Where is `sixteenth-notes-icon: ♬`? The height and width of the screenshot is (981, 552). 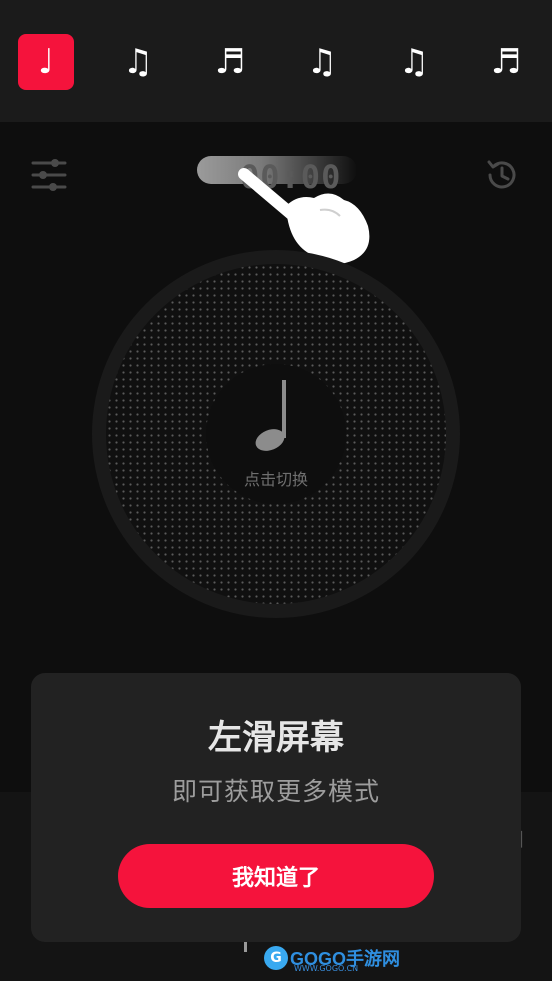
sixteenth-notes-icon: ♬ is located at coordinates (230, 62).